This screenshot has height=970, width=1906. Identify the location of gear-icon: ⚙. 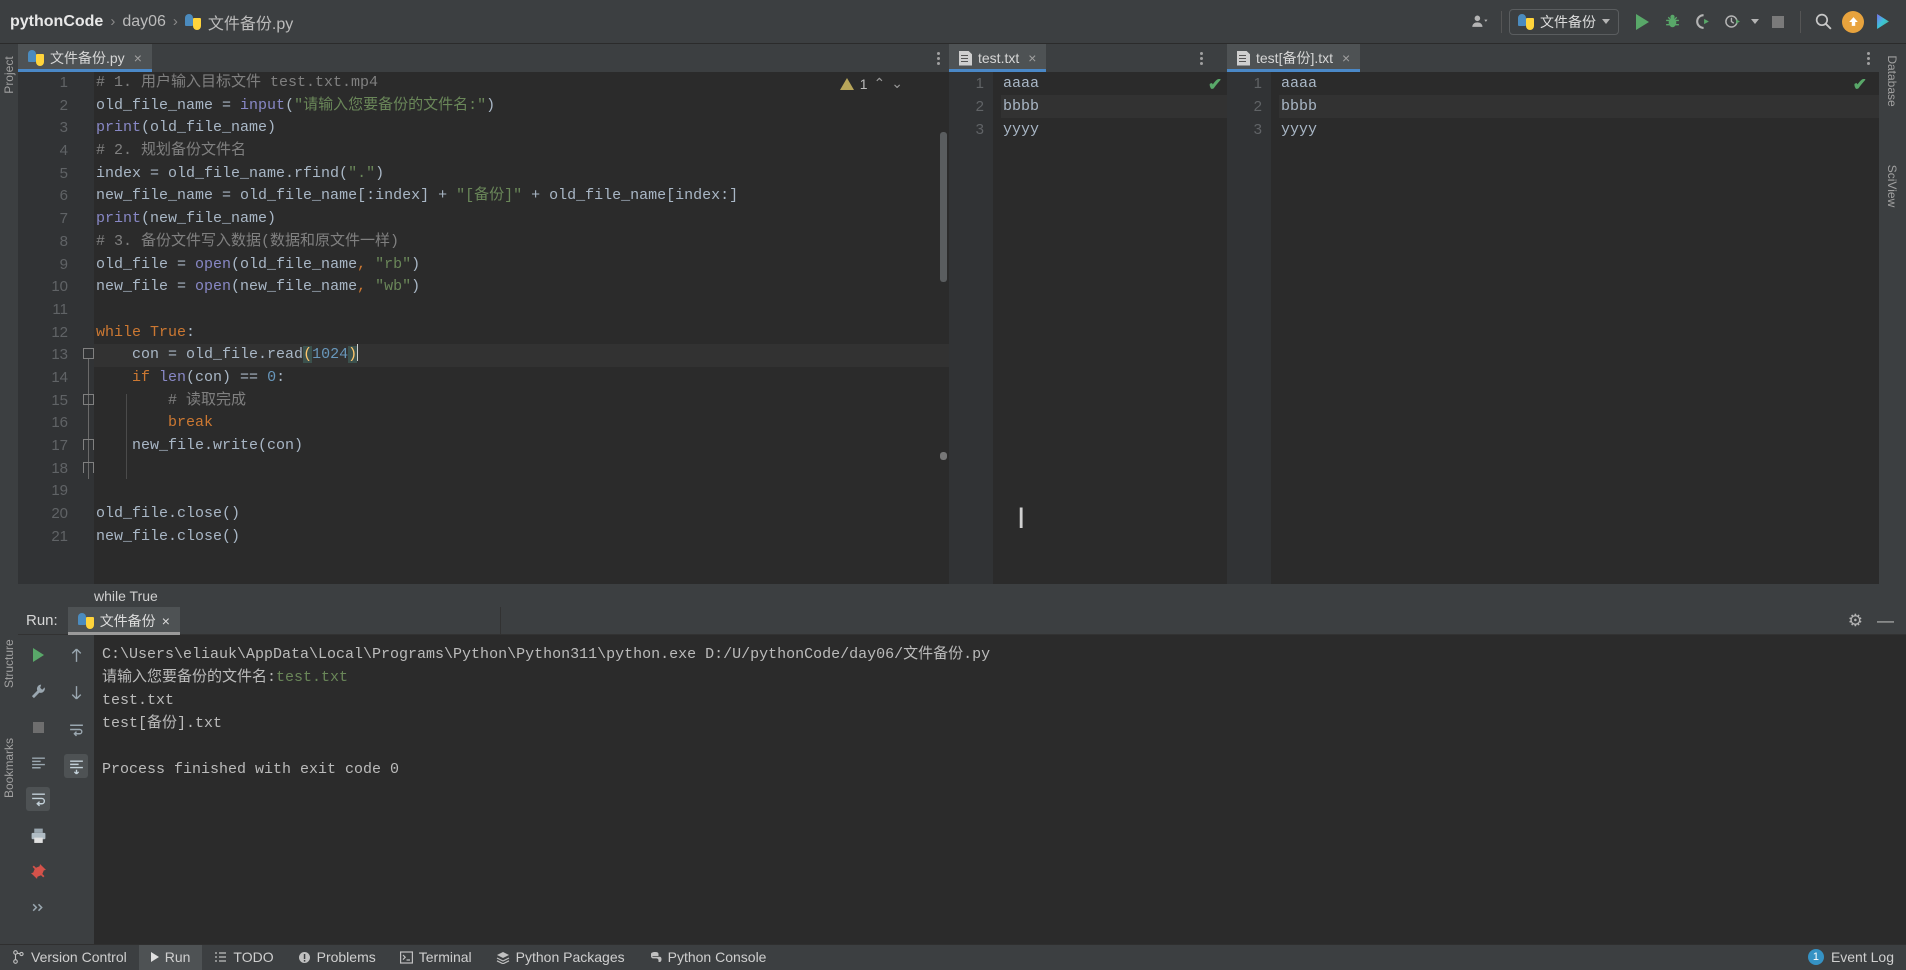
(1855, 621).